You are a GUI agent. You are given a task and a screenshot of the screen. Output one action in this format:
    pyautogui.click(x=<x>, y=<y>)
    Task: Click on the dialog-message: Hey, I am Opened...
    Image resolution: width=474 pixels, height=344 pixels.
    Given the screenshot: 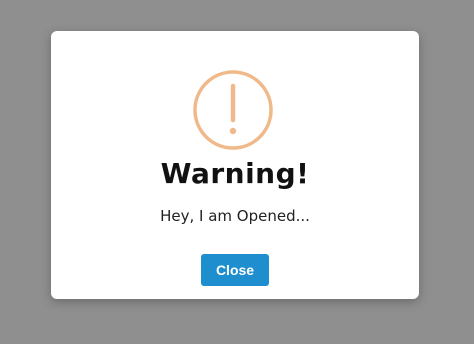 What is the action you would take?
    pyautogui.click(x=235, y=216)
    